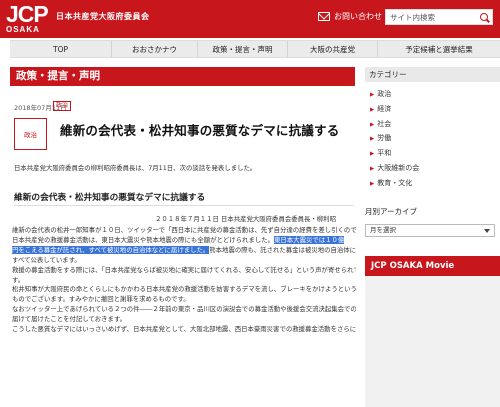 The width and height of the screenshot is (500, 407). I want to click on body-paragraph: すべて公表しています。, so click(184, 261).